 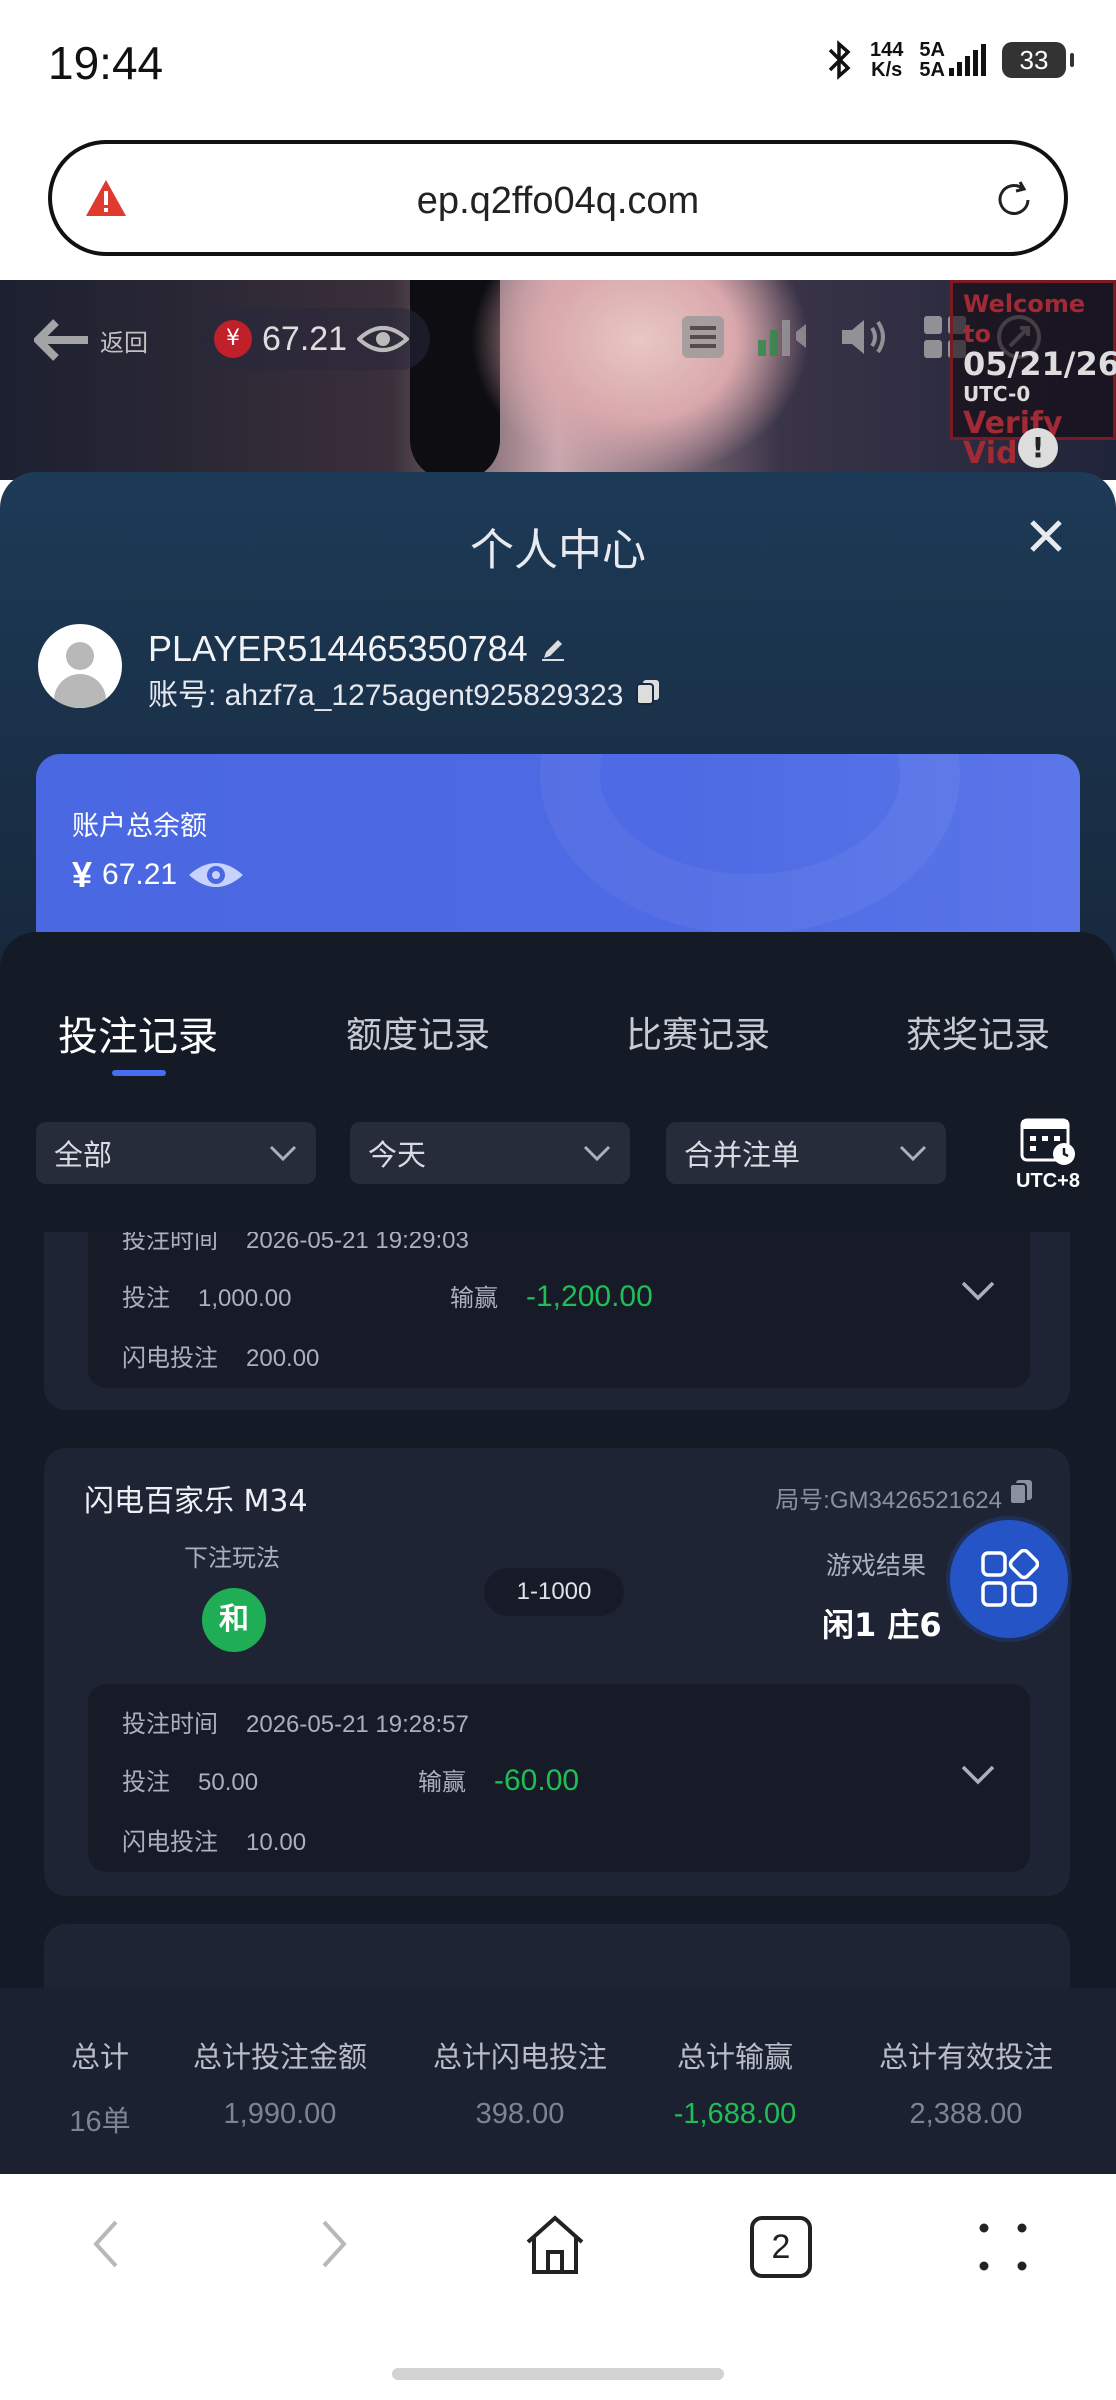 I want to click on stats-icon, so click(x=782, y=337).